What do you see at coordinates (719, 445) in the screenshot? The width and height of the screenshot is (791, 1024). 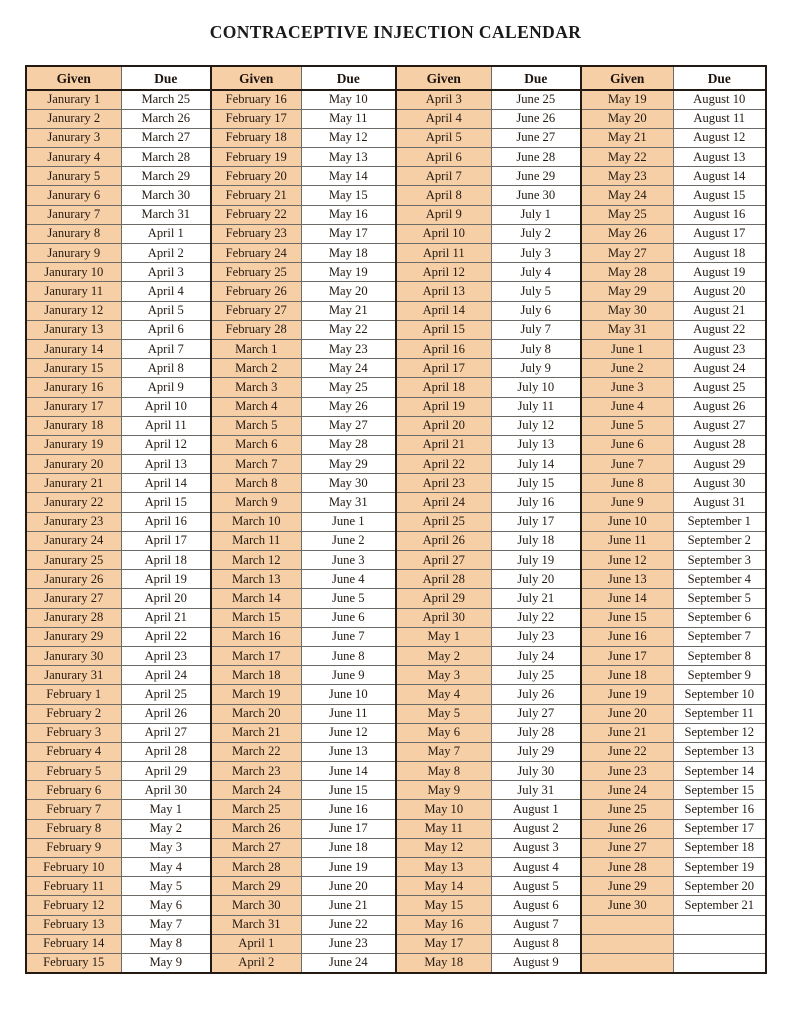 I see `date-cell-due: August 28` at bounding box center [719, 445].